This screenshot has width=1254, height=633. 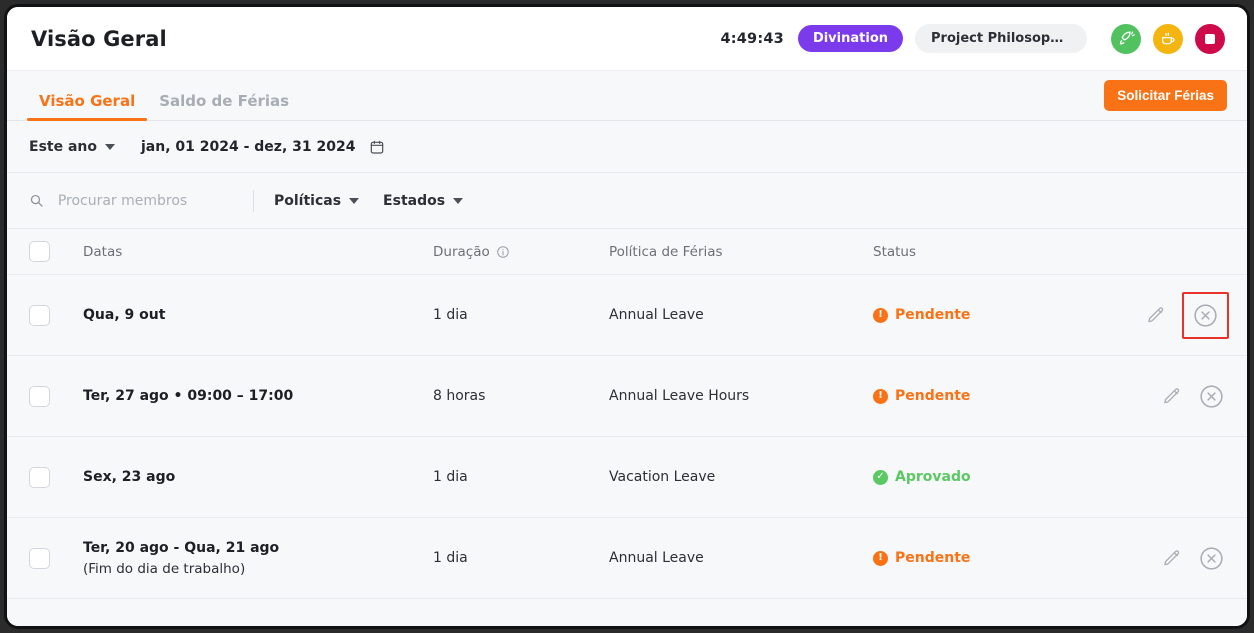 I want to click on rocket-icon, so click(x=1127, y=38).